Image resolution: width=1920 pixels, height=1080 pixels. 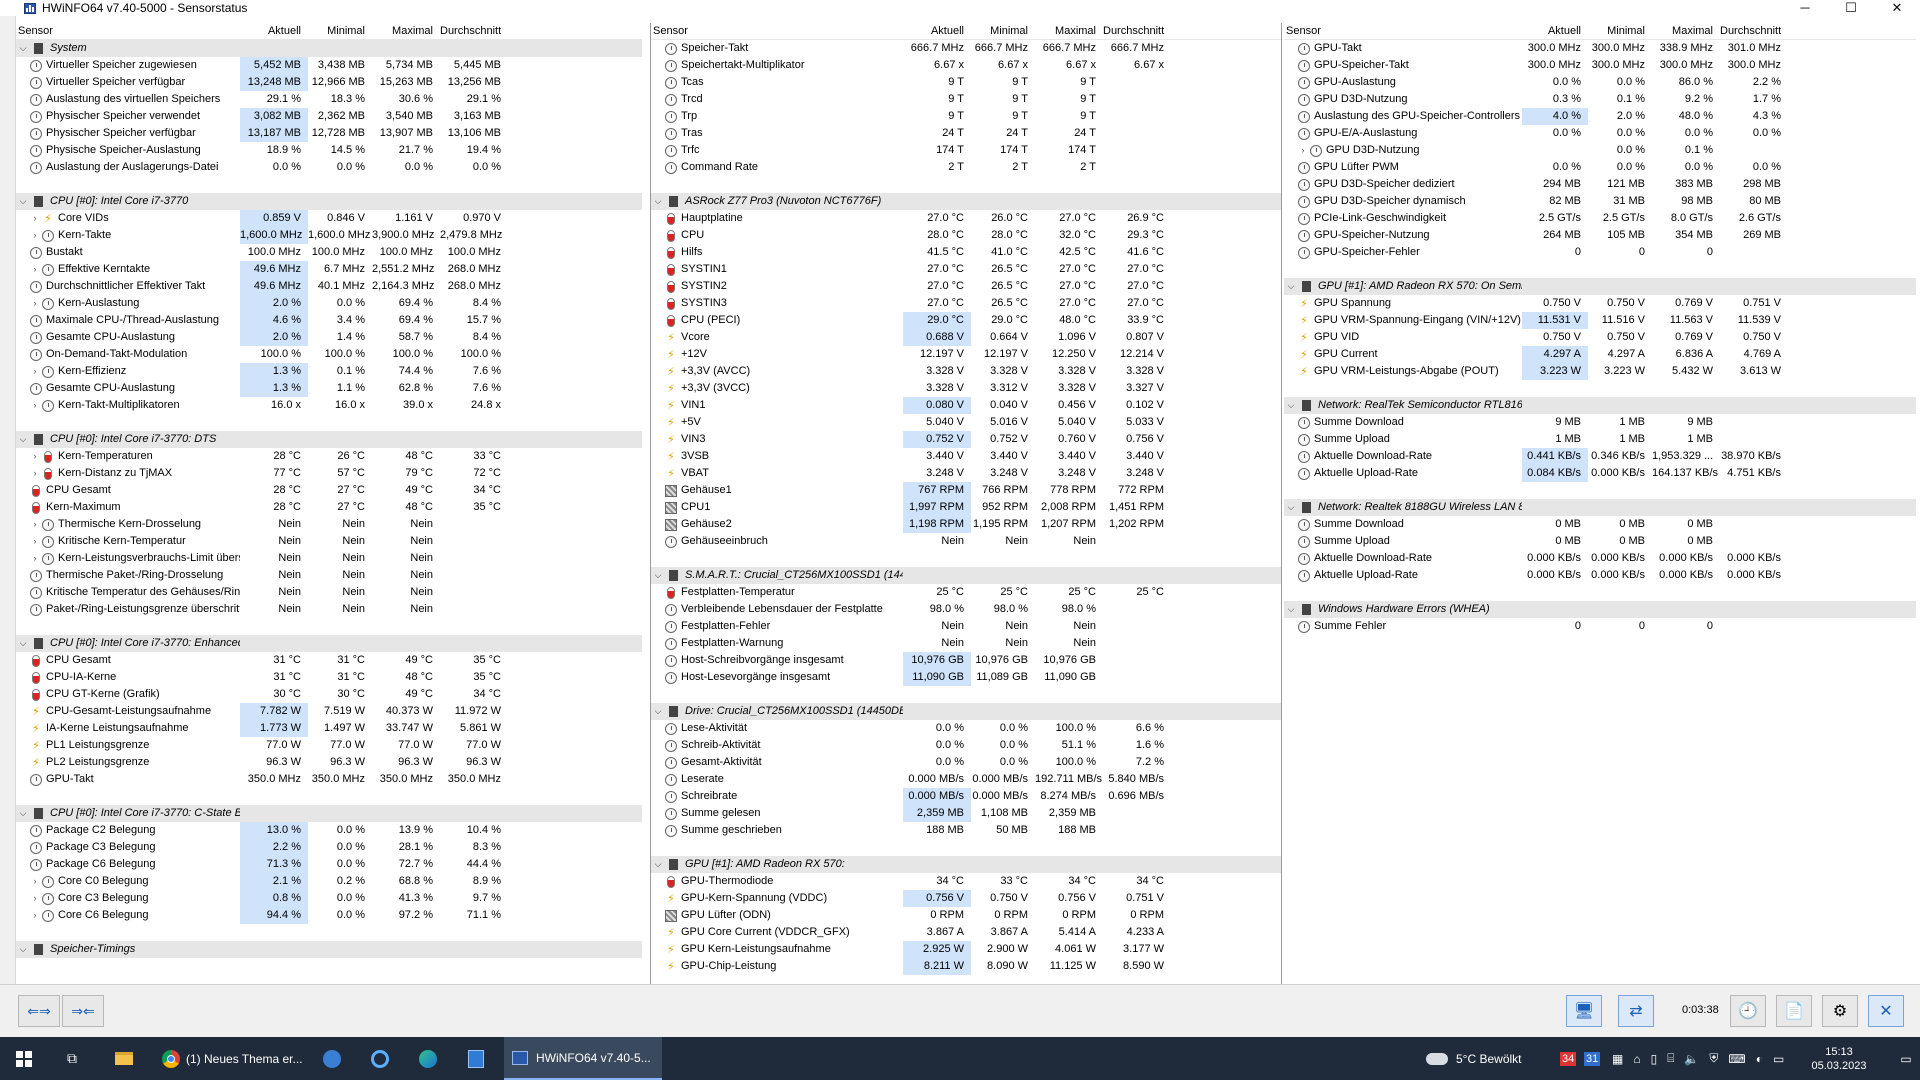 What do you see at coordinates (428, 1058) in the screenshot?
I see `edge-button` at bounding box center [428, 1058].